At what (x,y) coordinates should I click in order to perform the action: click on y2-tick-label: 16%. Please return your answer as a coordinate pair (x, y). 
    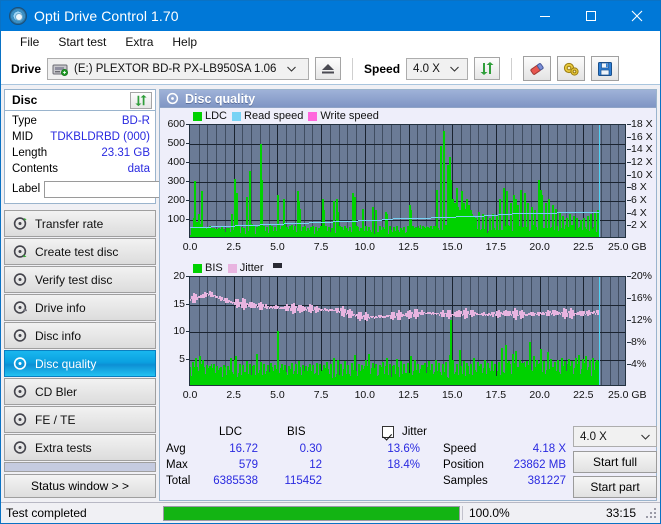
    Looking at the image, I should click on (642, 298).